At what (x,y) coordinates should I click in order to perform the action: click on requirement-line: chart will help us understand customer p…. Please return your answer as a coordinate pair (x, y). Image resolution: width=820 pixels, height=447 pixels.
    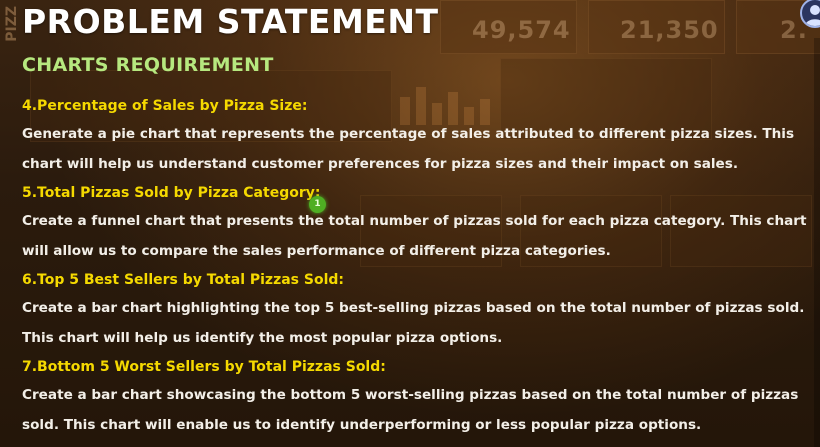
    Looking at the image, I should click on (380, 163).